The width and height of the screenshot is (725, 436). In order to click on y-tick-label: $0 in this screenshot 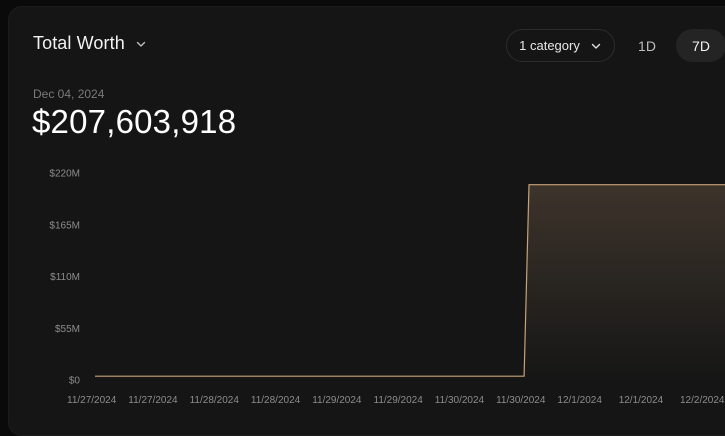, I will do `click(75, 381)`.